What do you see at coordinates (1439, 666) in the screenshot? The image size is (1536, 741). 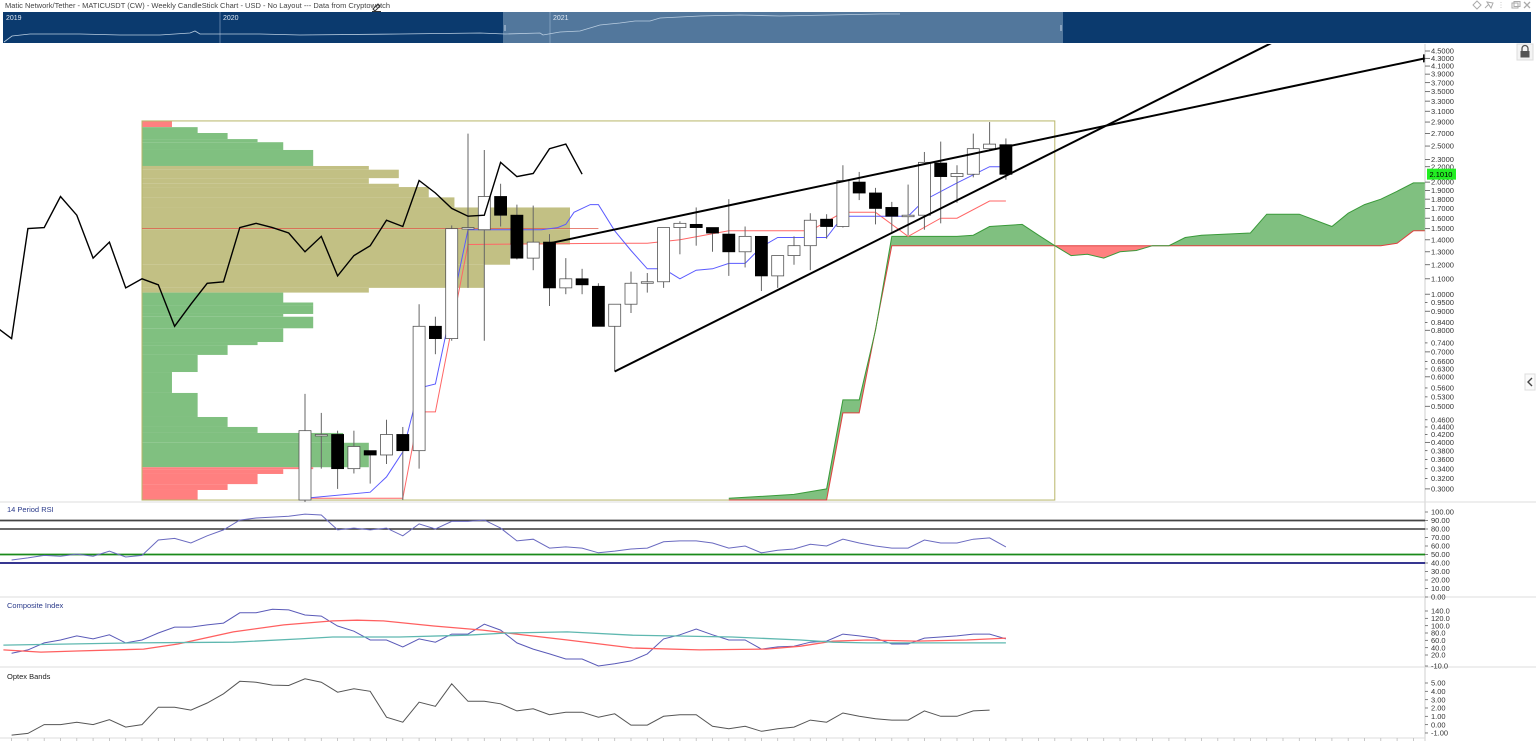 I see `composite-axis-tick-label: -10.0` at bounding box center [1439, 666].